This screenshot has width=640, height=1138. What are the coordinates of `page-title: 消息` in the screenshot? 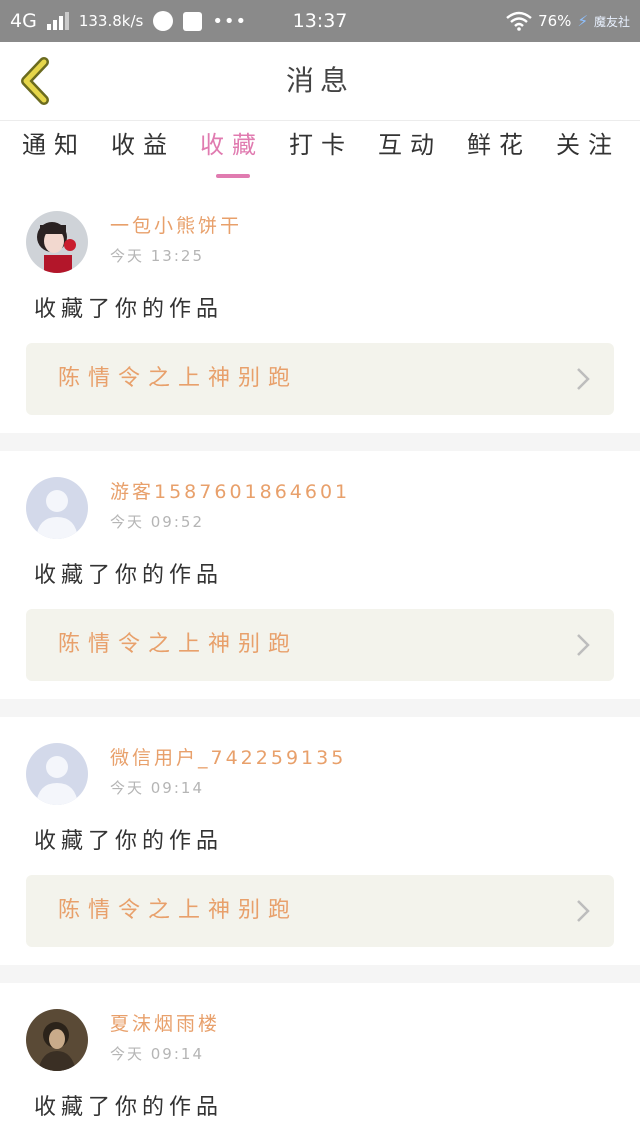 It's located at (319, 80).